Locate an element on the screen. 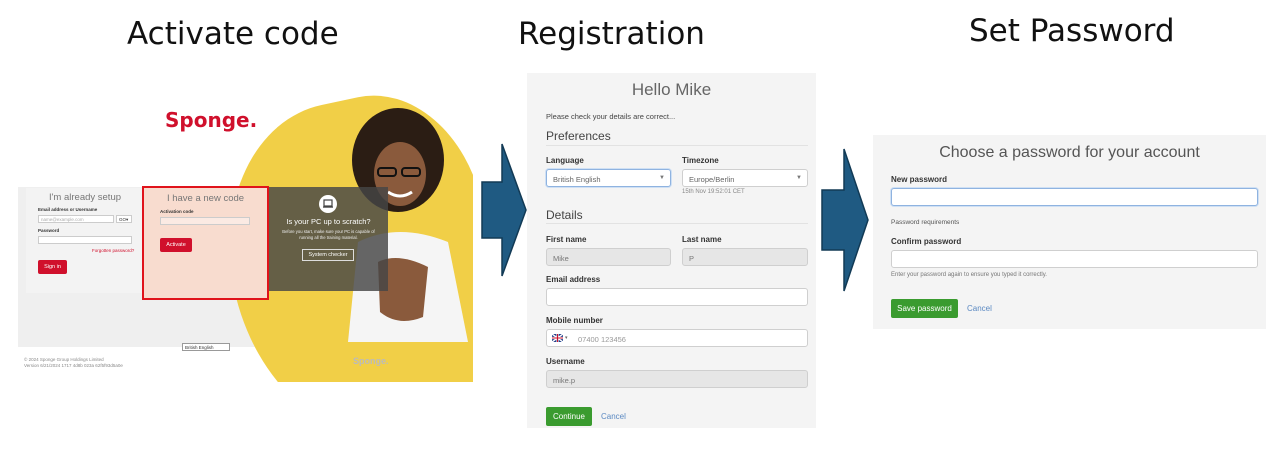 The height and width of the screenshot is (456, 1269). step-title-activate: Activate code is located at coordinates (233, 34).